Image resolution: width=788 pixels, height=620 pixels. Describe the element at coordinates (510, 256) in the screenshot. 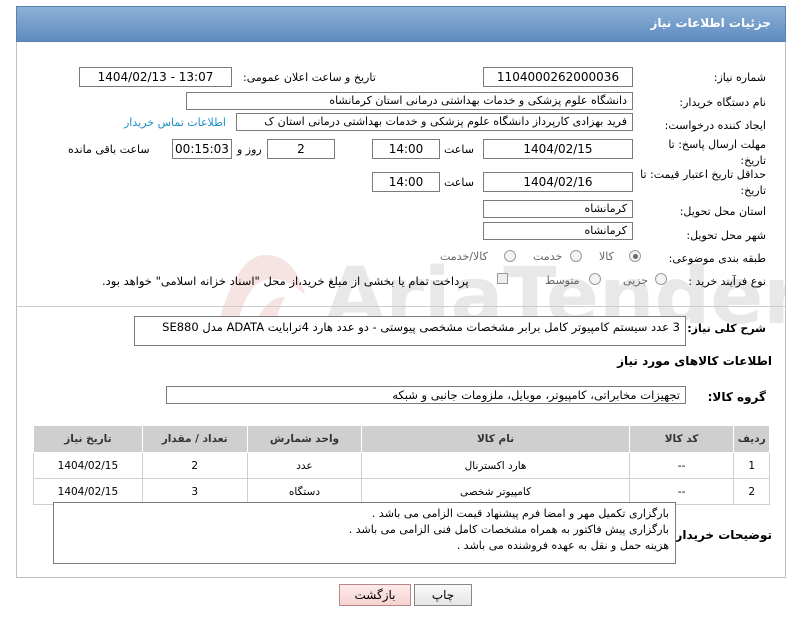

I see `category-radio-goods-service` at that location.